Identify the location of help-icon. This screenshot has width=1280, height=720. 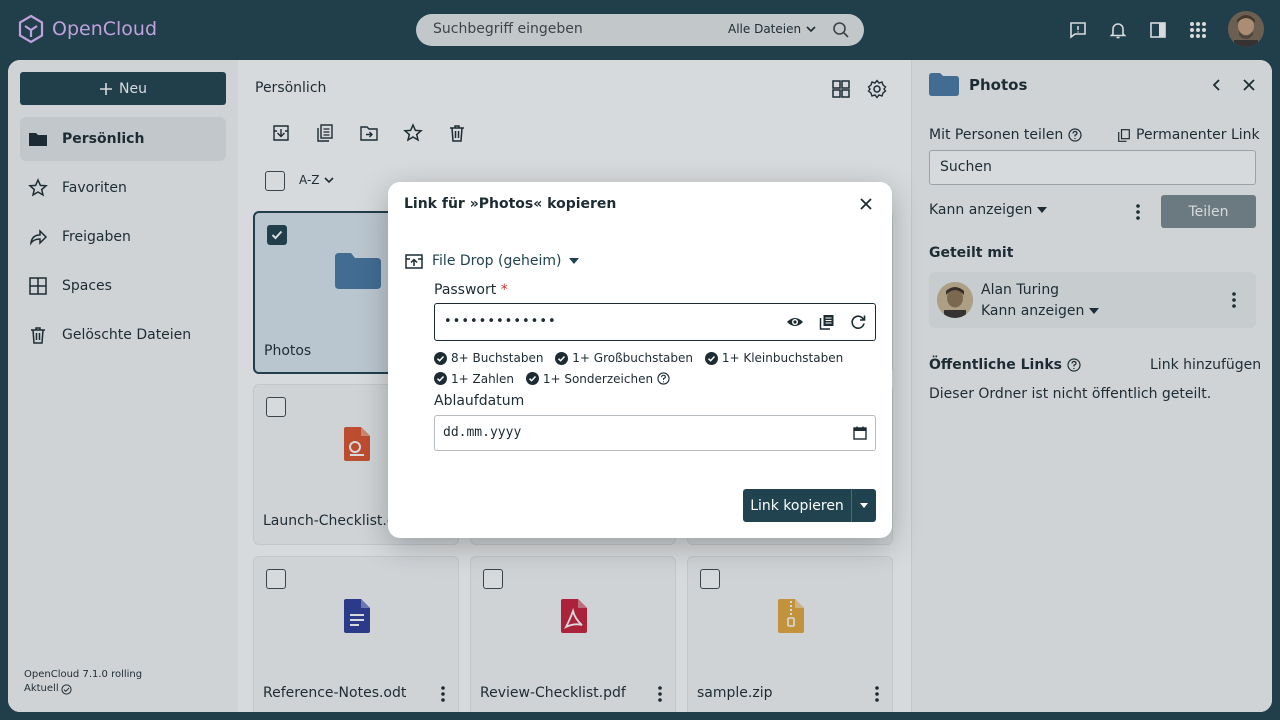
(663, 378).